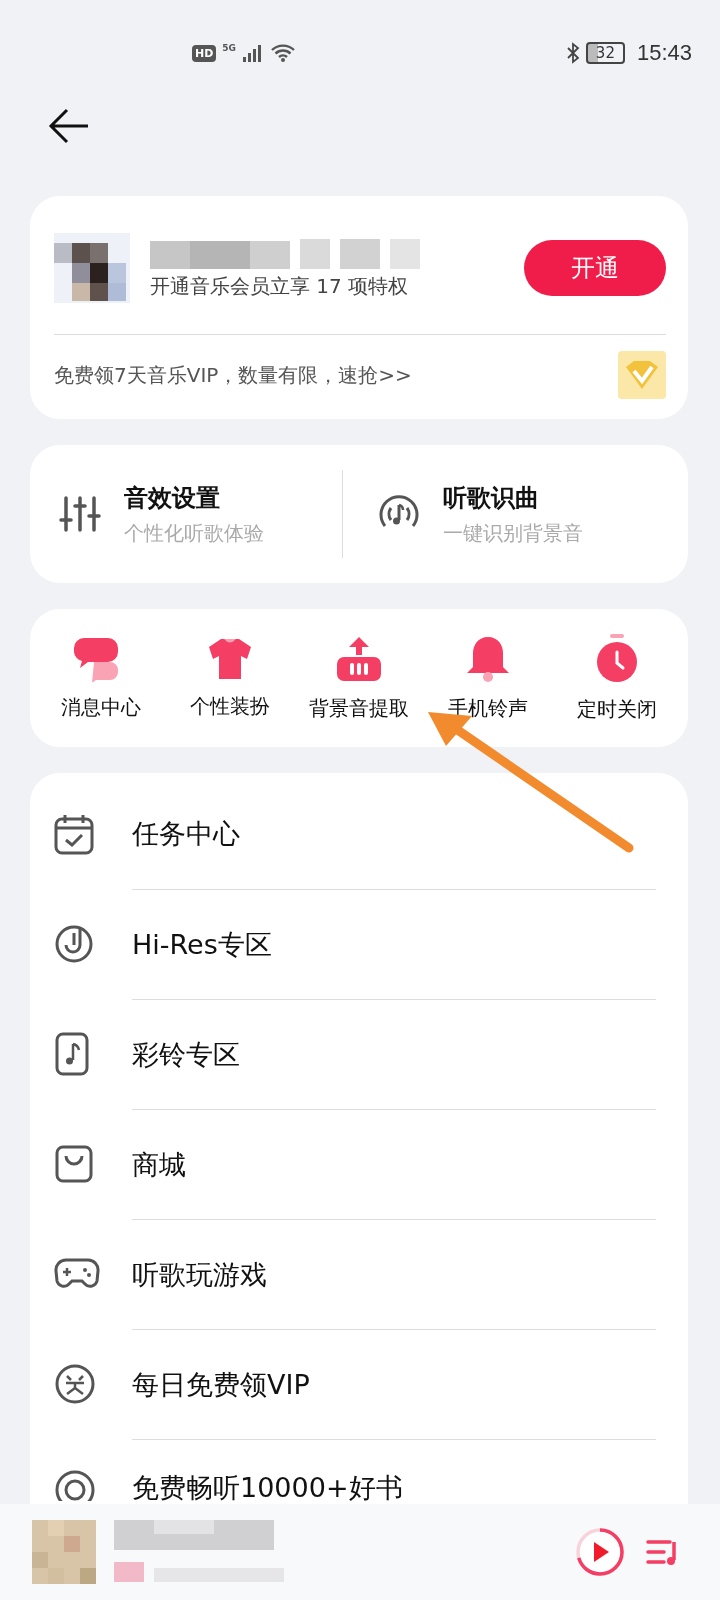 Image resolution: width=720 pixels, height=1600 pixels. What do you see at coordinates (172, 498) in the screenshot?
I see `feature-title: 音效设置` at bounding box center [172, 498].